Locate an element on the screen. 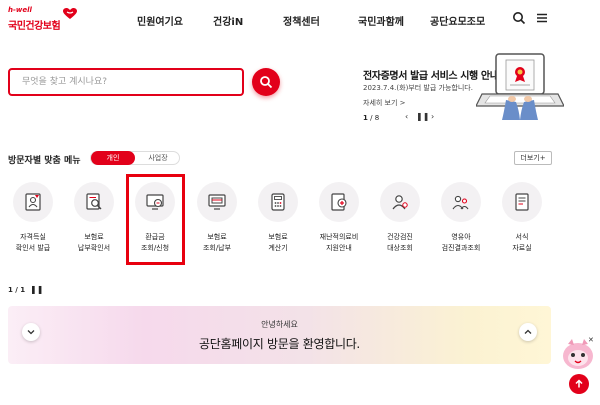  person-search-icon is located at coordinates (400, 202).